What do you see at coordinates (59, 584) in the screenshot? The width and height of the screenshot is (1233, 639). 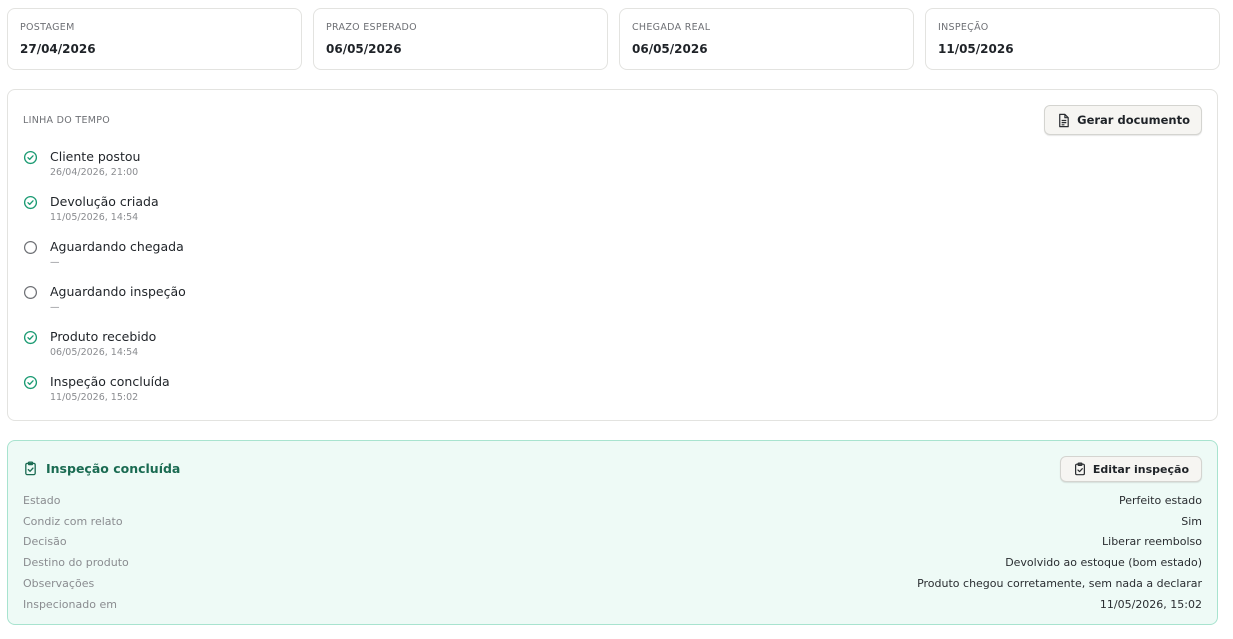 I see `detail-key: Observações` at bounding box center [59, 584].